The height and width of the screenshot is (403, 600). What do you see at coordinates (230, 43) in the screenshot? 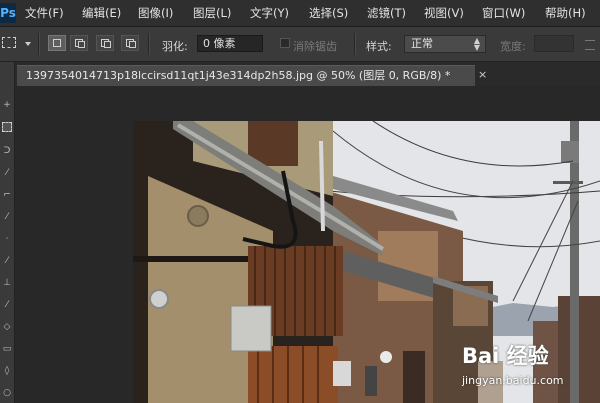
I see `feather-input: 0 像素` at bounding box center [230, 43].